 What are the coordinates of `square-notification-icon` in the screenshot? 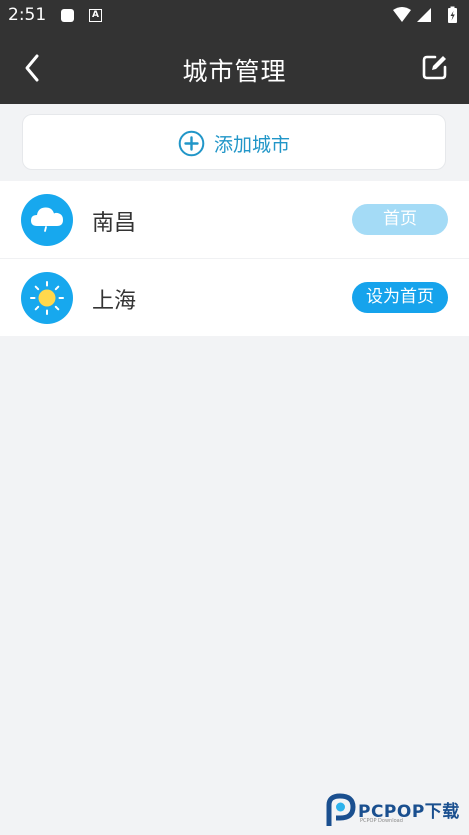 It's located at (67, 15).